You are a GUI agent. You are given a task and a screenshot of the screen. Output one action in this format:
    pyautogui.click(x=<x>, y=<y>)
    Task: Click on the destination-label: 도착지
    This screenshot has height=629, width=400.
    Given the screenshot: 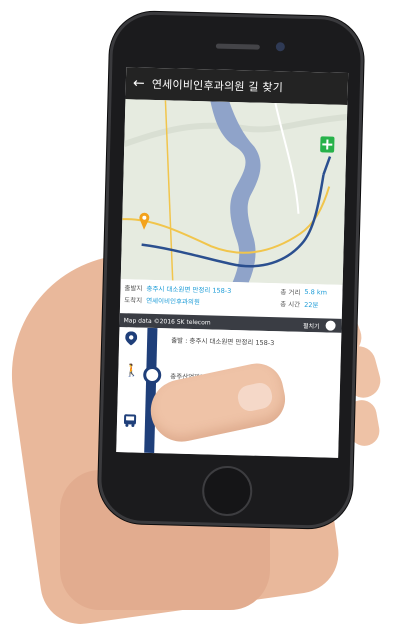 What is the action you would take?
    pyautogui.click(x=133, y=300)
    